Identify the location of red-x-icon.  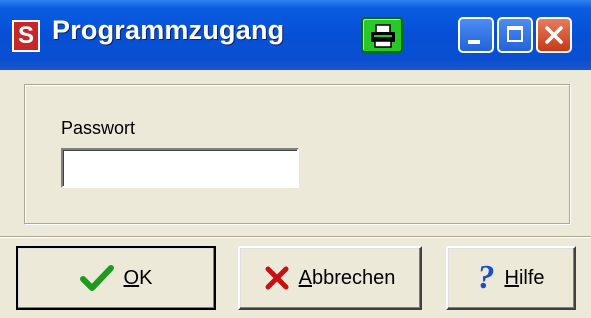
(277, 278).